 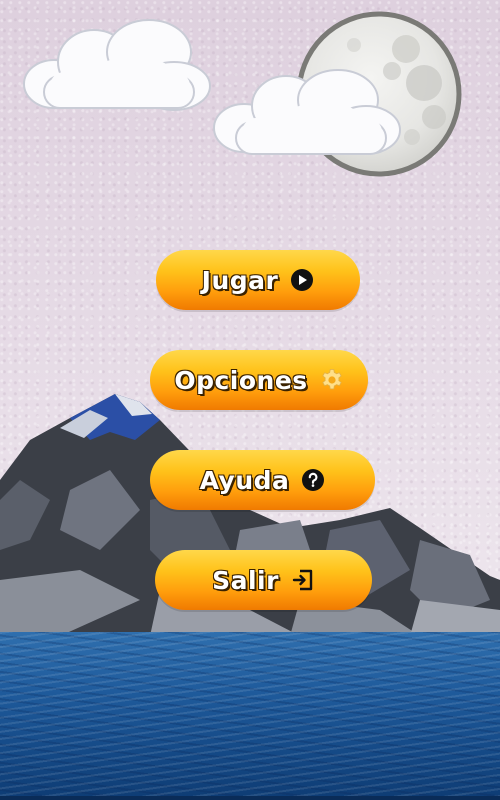 I want to click on options-button: Opciones, so click(x=259, y=380).